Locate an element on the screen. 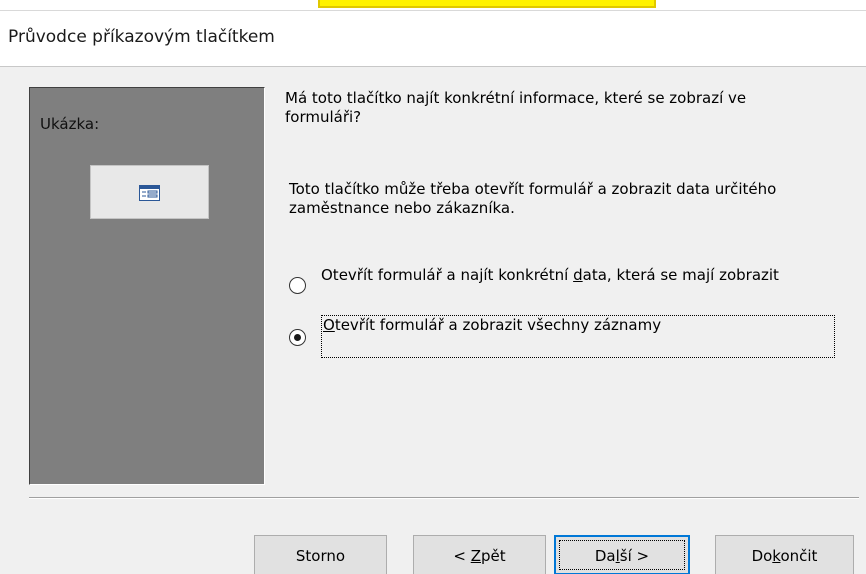 Image resolution: width=866 pixels, height=574 pixels. preview-label: Ukázka: is located at coordinates (70, 124).